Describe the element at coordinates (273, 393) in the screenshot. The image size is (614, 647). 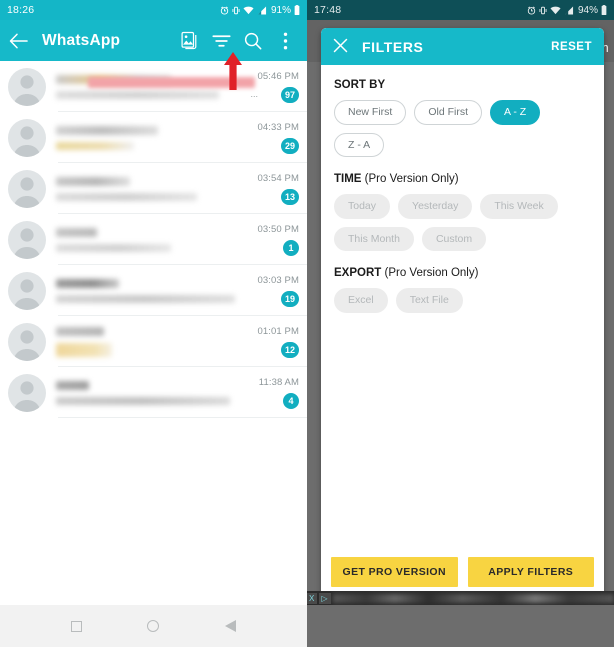
I see `chat-meta: 11:38 AM 4` at that location.